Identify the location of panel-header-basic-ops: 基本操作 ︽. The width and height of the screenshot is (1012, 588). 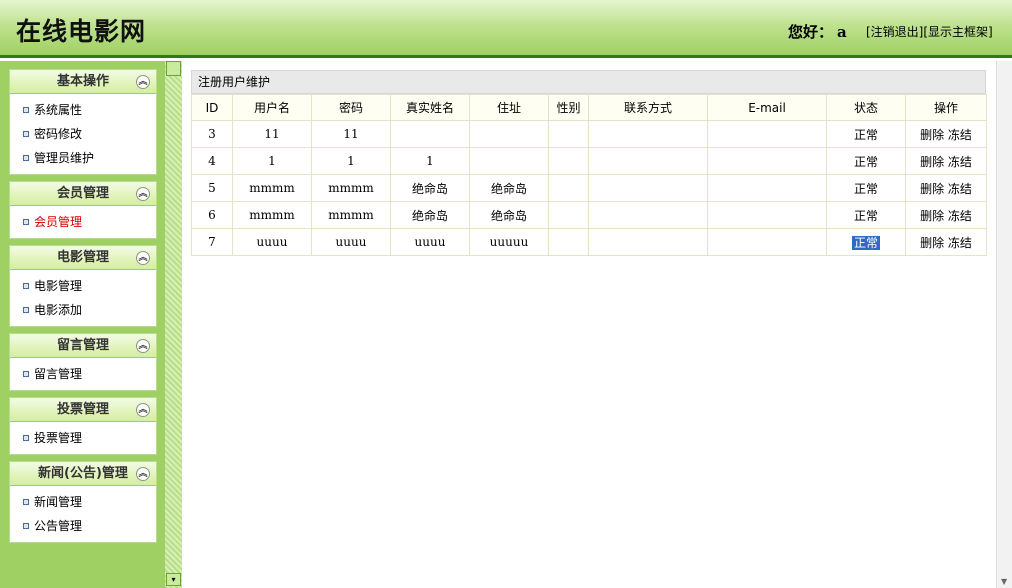
(83, 82).